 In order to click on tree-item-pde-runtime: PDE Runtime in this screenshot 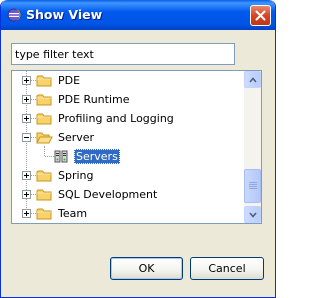, I will do `click(128, 99)`.